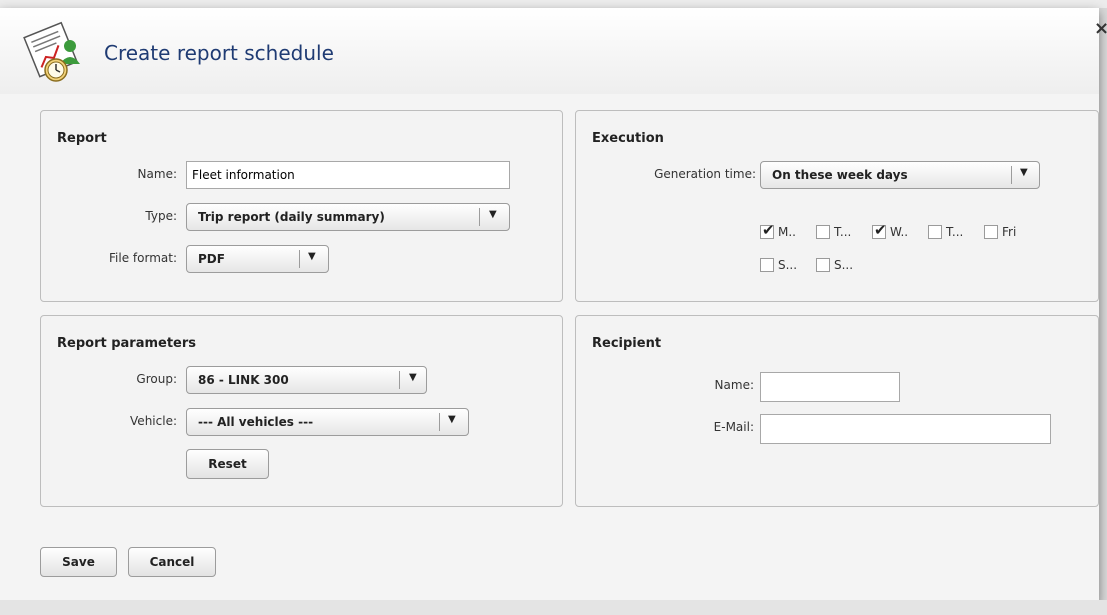  What do you see at coordinates (553, 4) in the screenshot?
I see `background-top-strip` at bounding box center [553, 4].